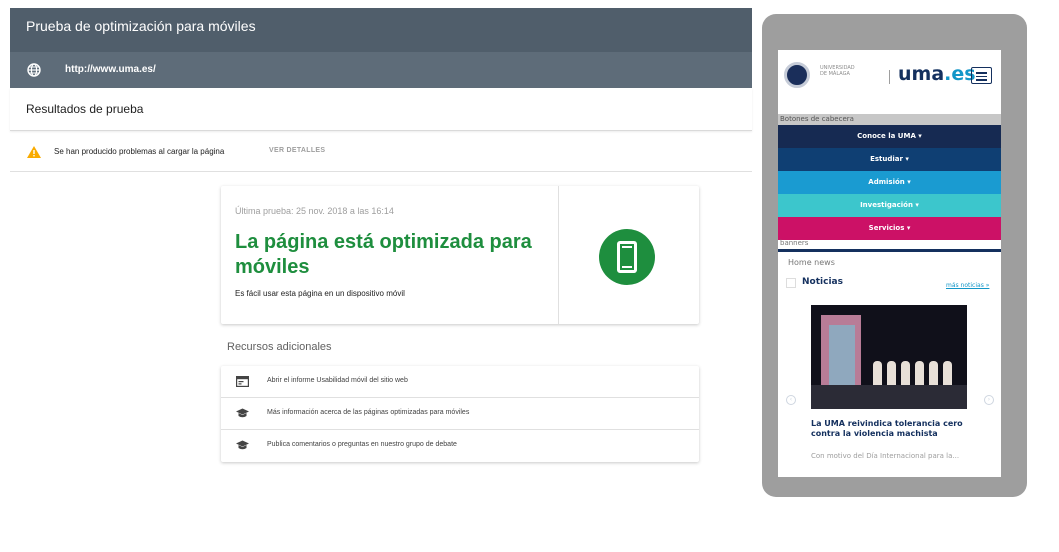  I want to click on nav-conoce-la-uma: Conoce la UMA ▾, so click(889, 136).